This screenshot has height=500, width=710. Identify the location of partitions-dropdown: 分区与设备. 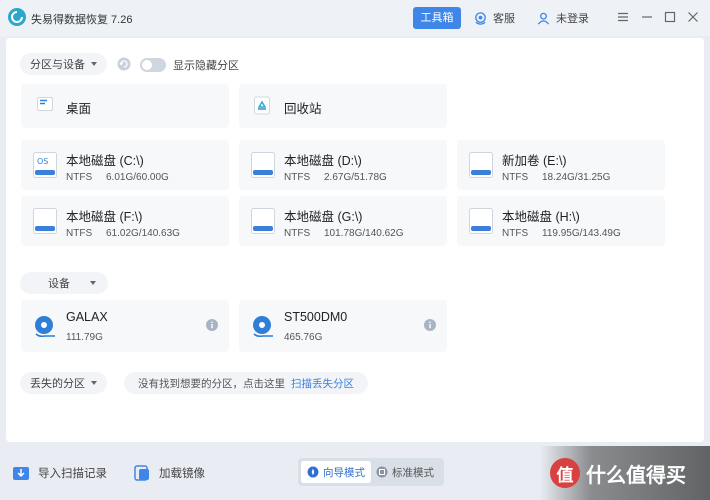
(63, 64).